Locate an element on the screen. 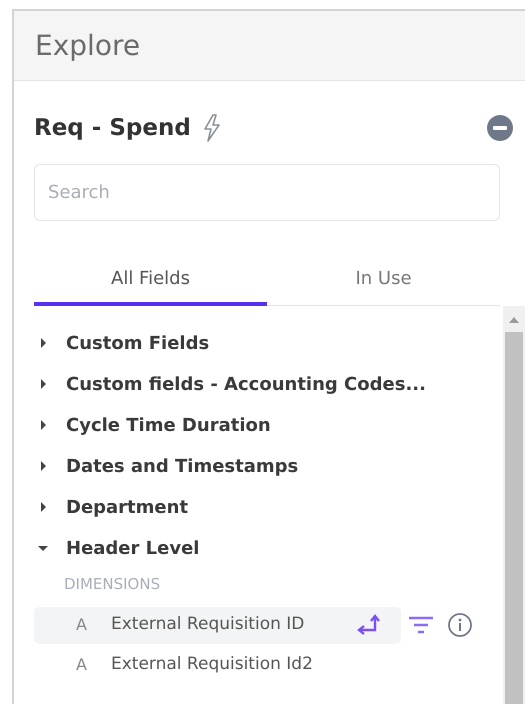 This screenshot has width=525, height=704. remove-icon is located at coordinates (500, 128).